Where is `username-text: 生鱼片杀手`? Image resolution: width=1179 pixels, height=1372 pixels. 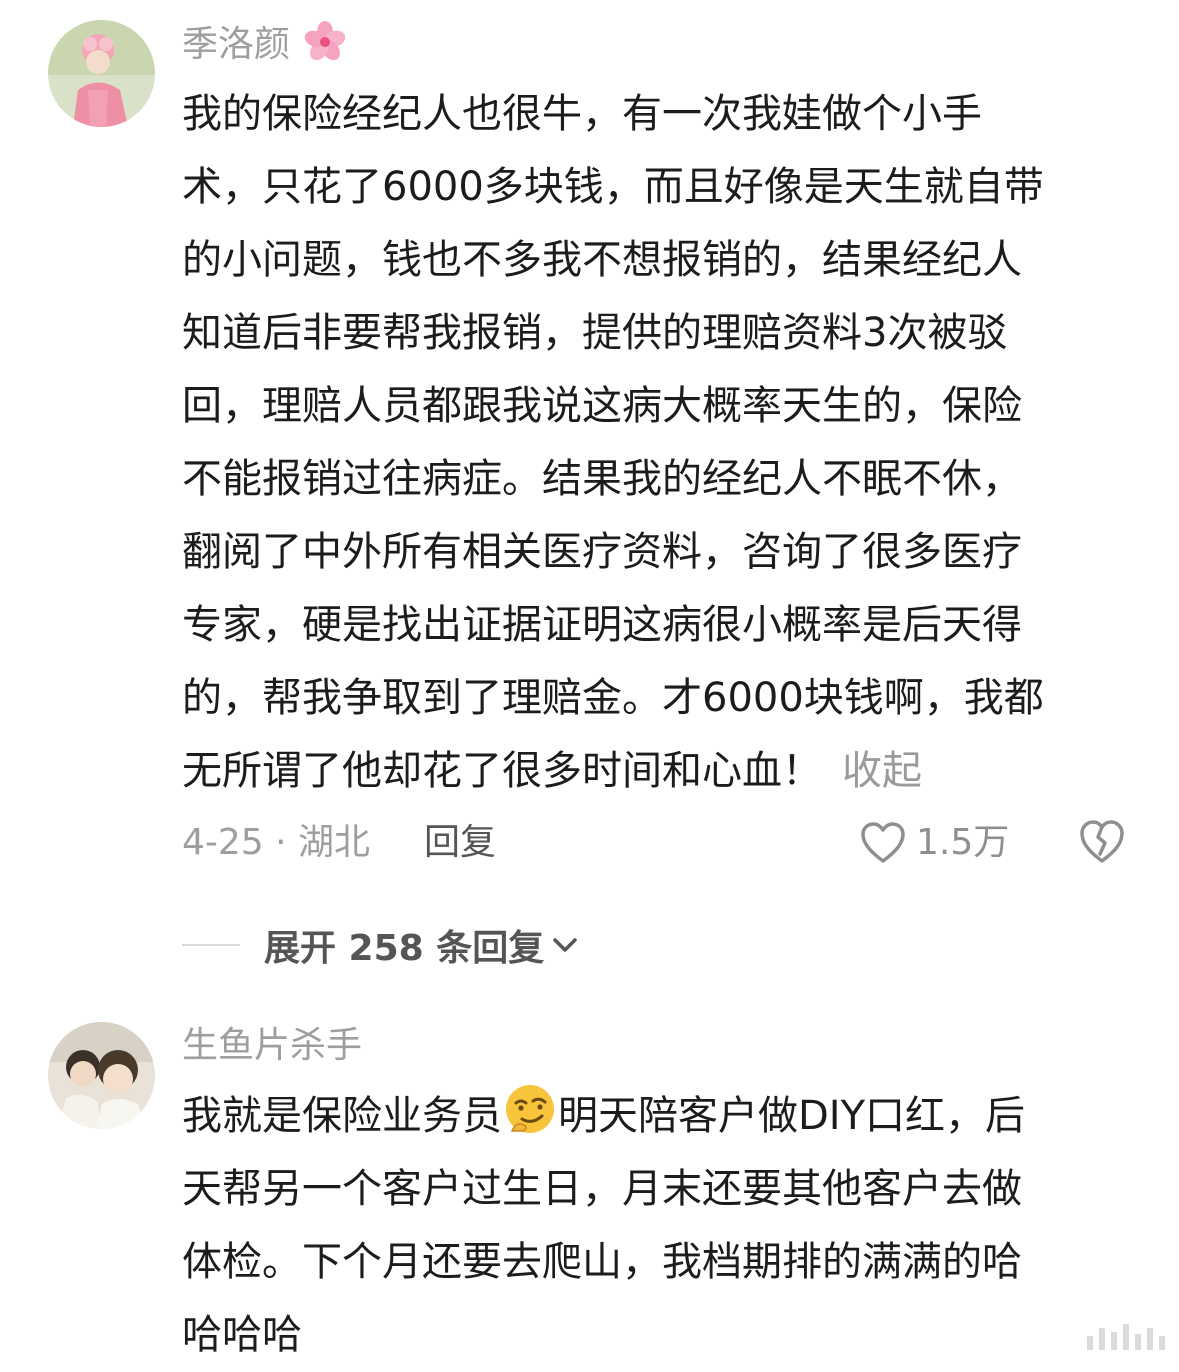
username-text: 生鱼片杀手 is located at coordinates (272, 1045).